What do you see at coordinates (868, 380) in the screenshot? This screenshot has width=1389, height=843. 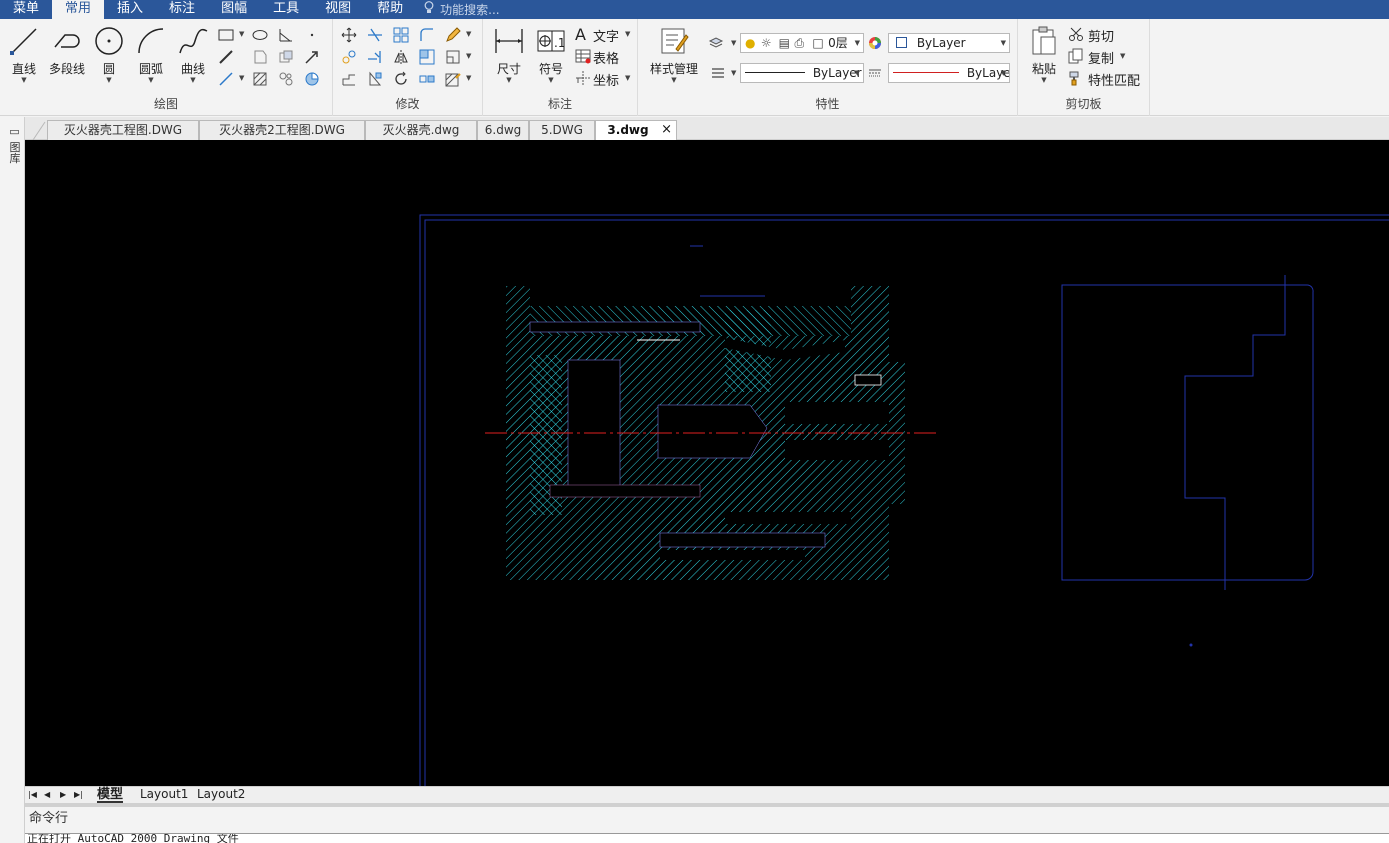 I see `mold-pin-highlight` at bounding box center [868, 380].